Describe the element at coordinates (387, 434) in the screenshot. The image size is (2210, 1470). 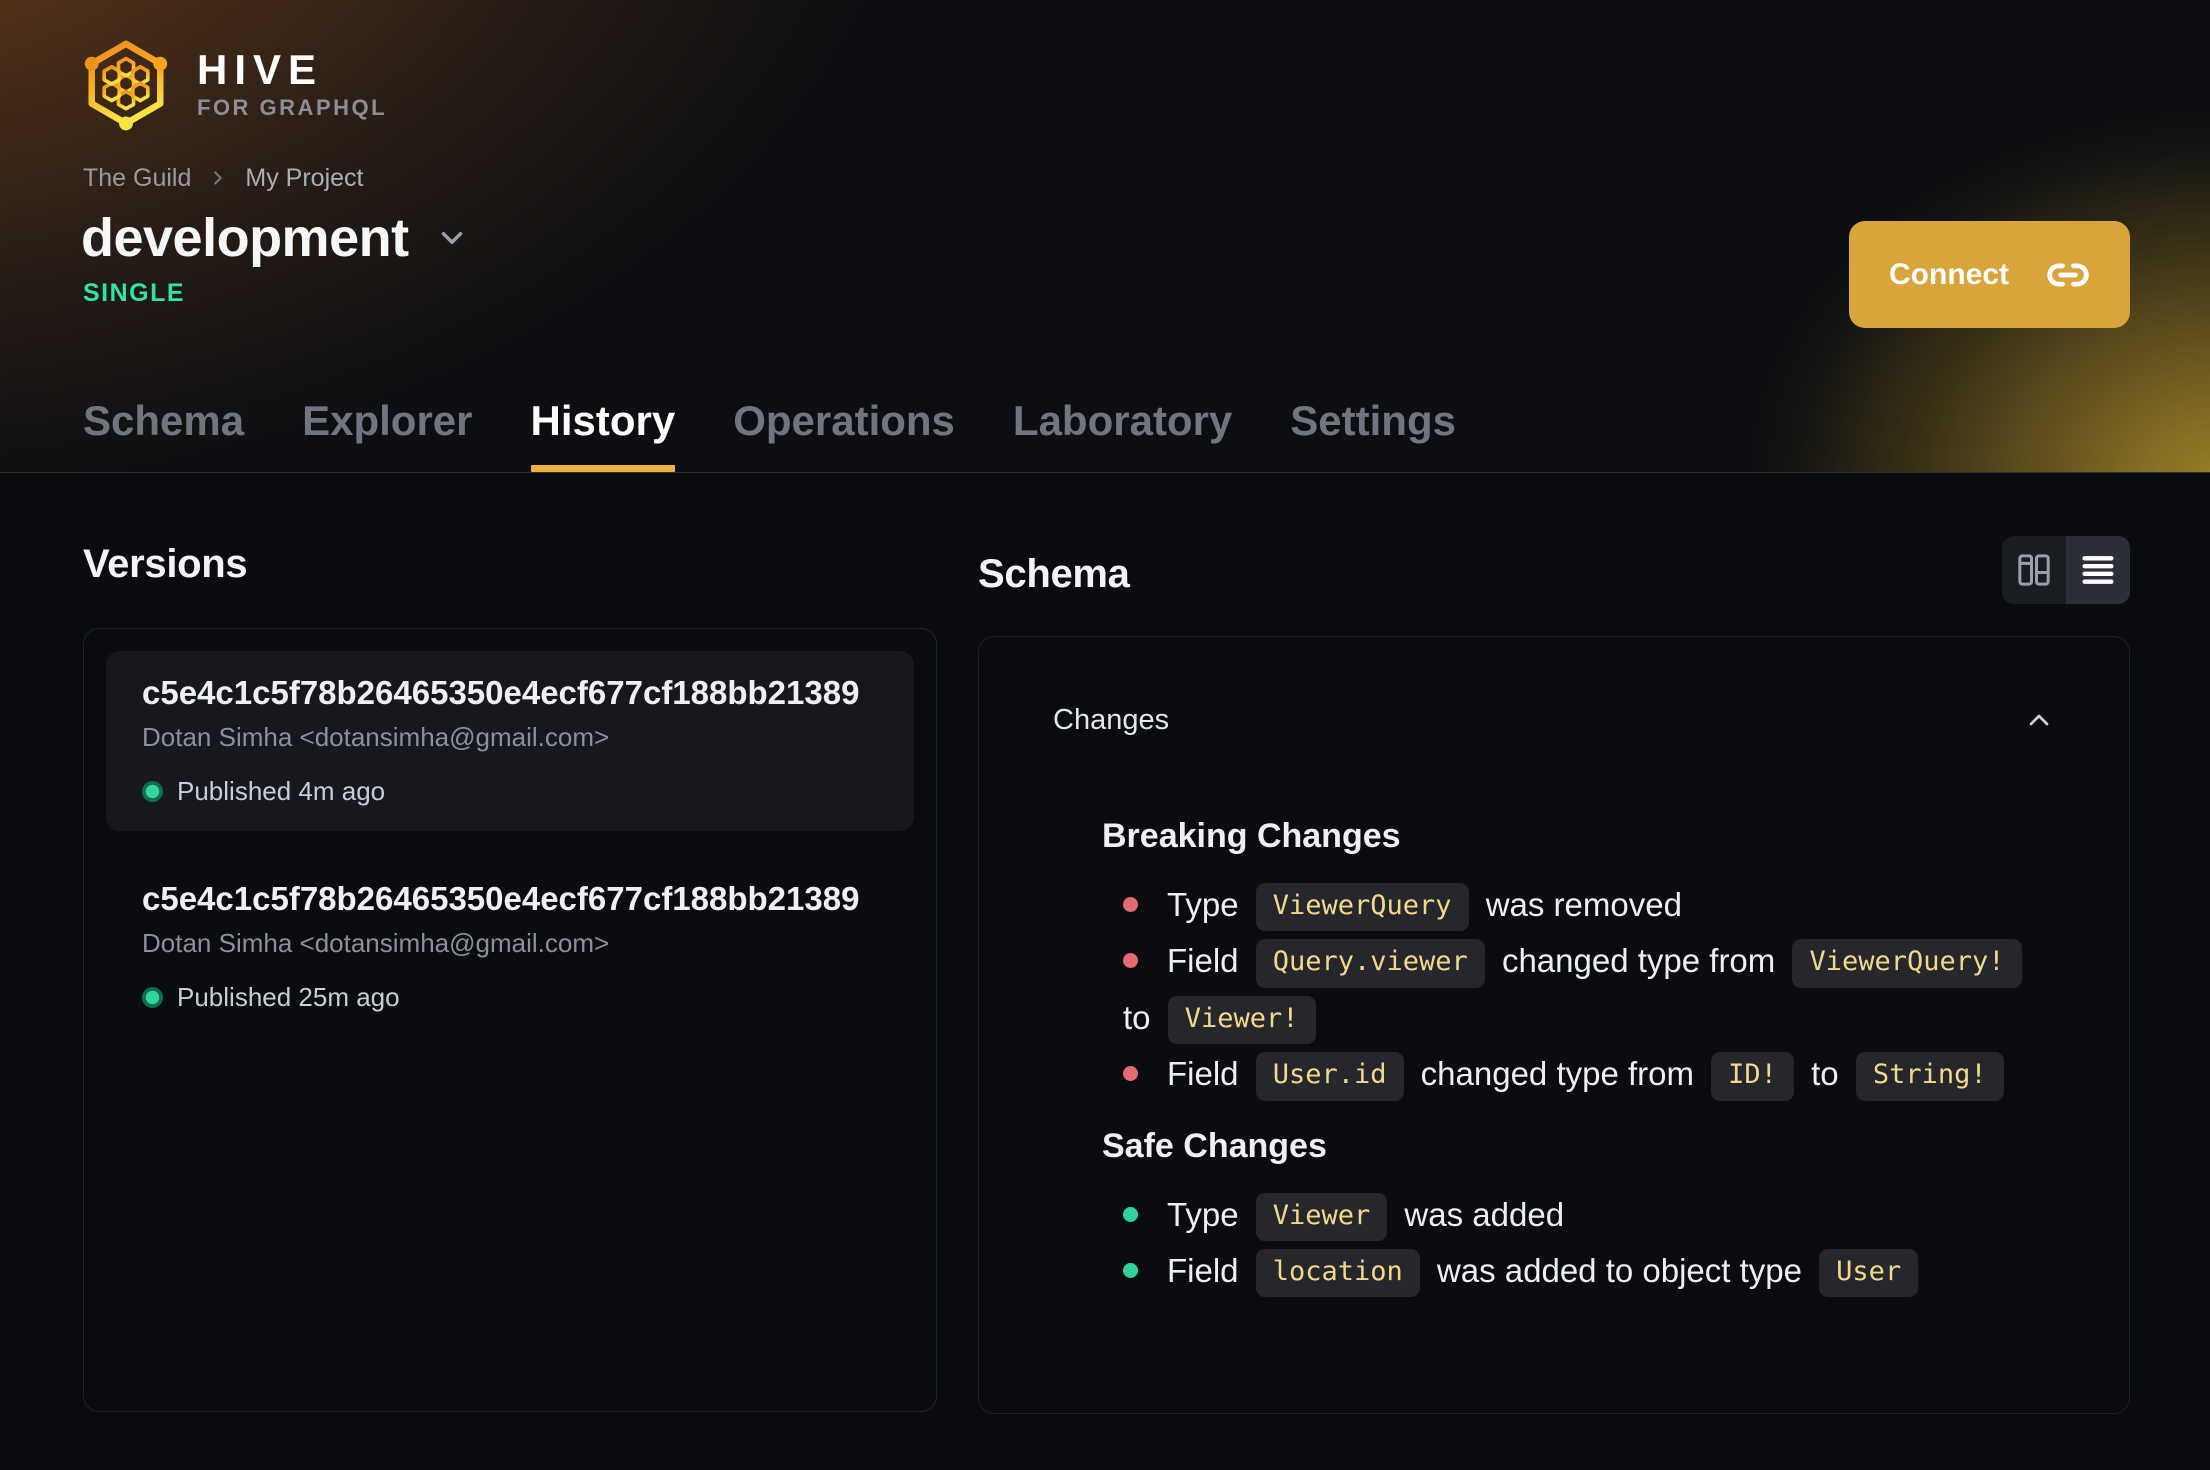
I see `tab-explorer: Explorer` at that location.